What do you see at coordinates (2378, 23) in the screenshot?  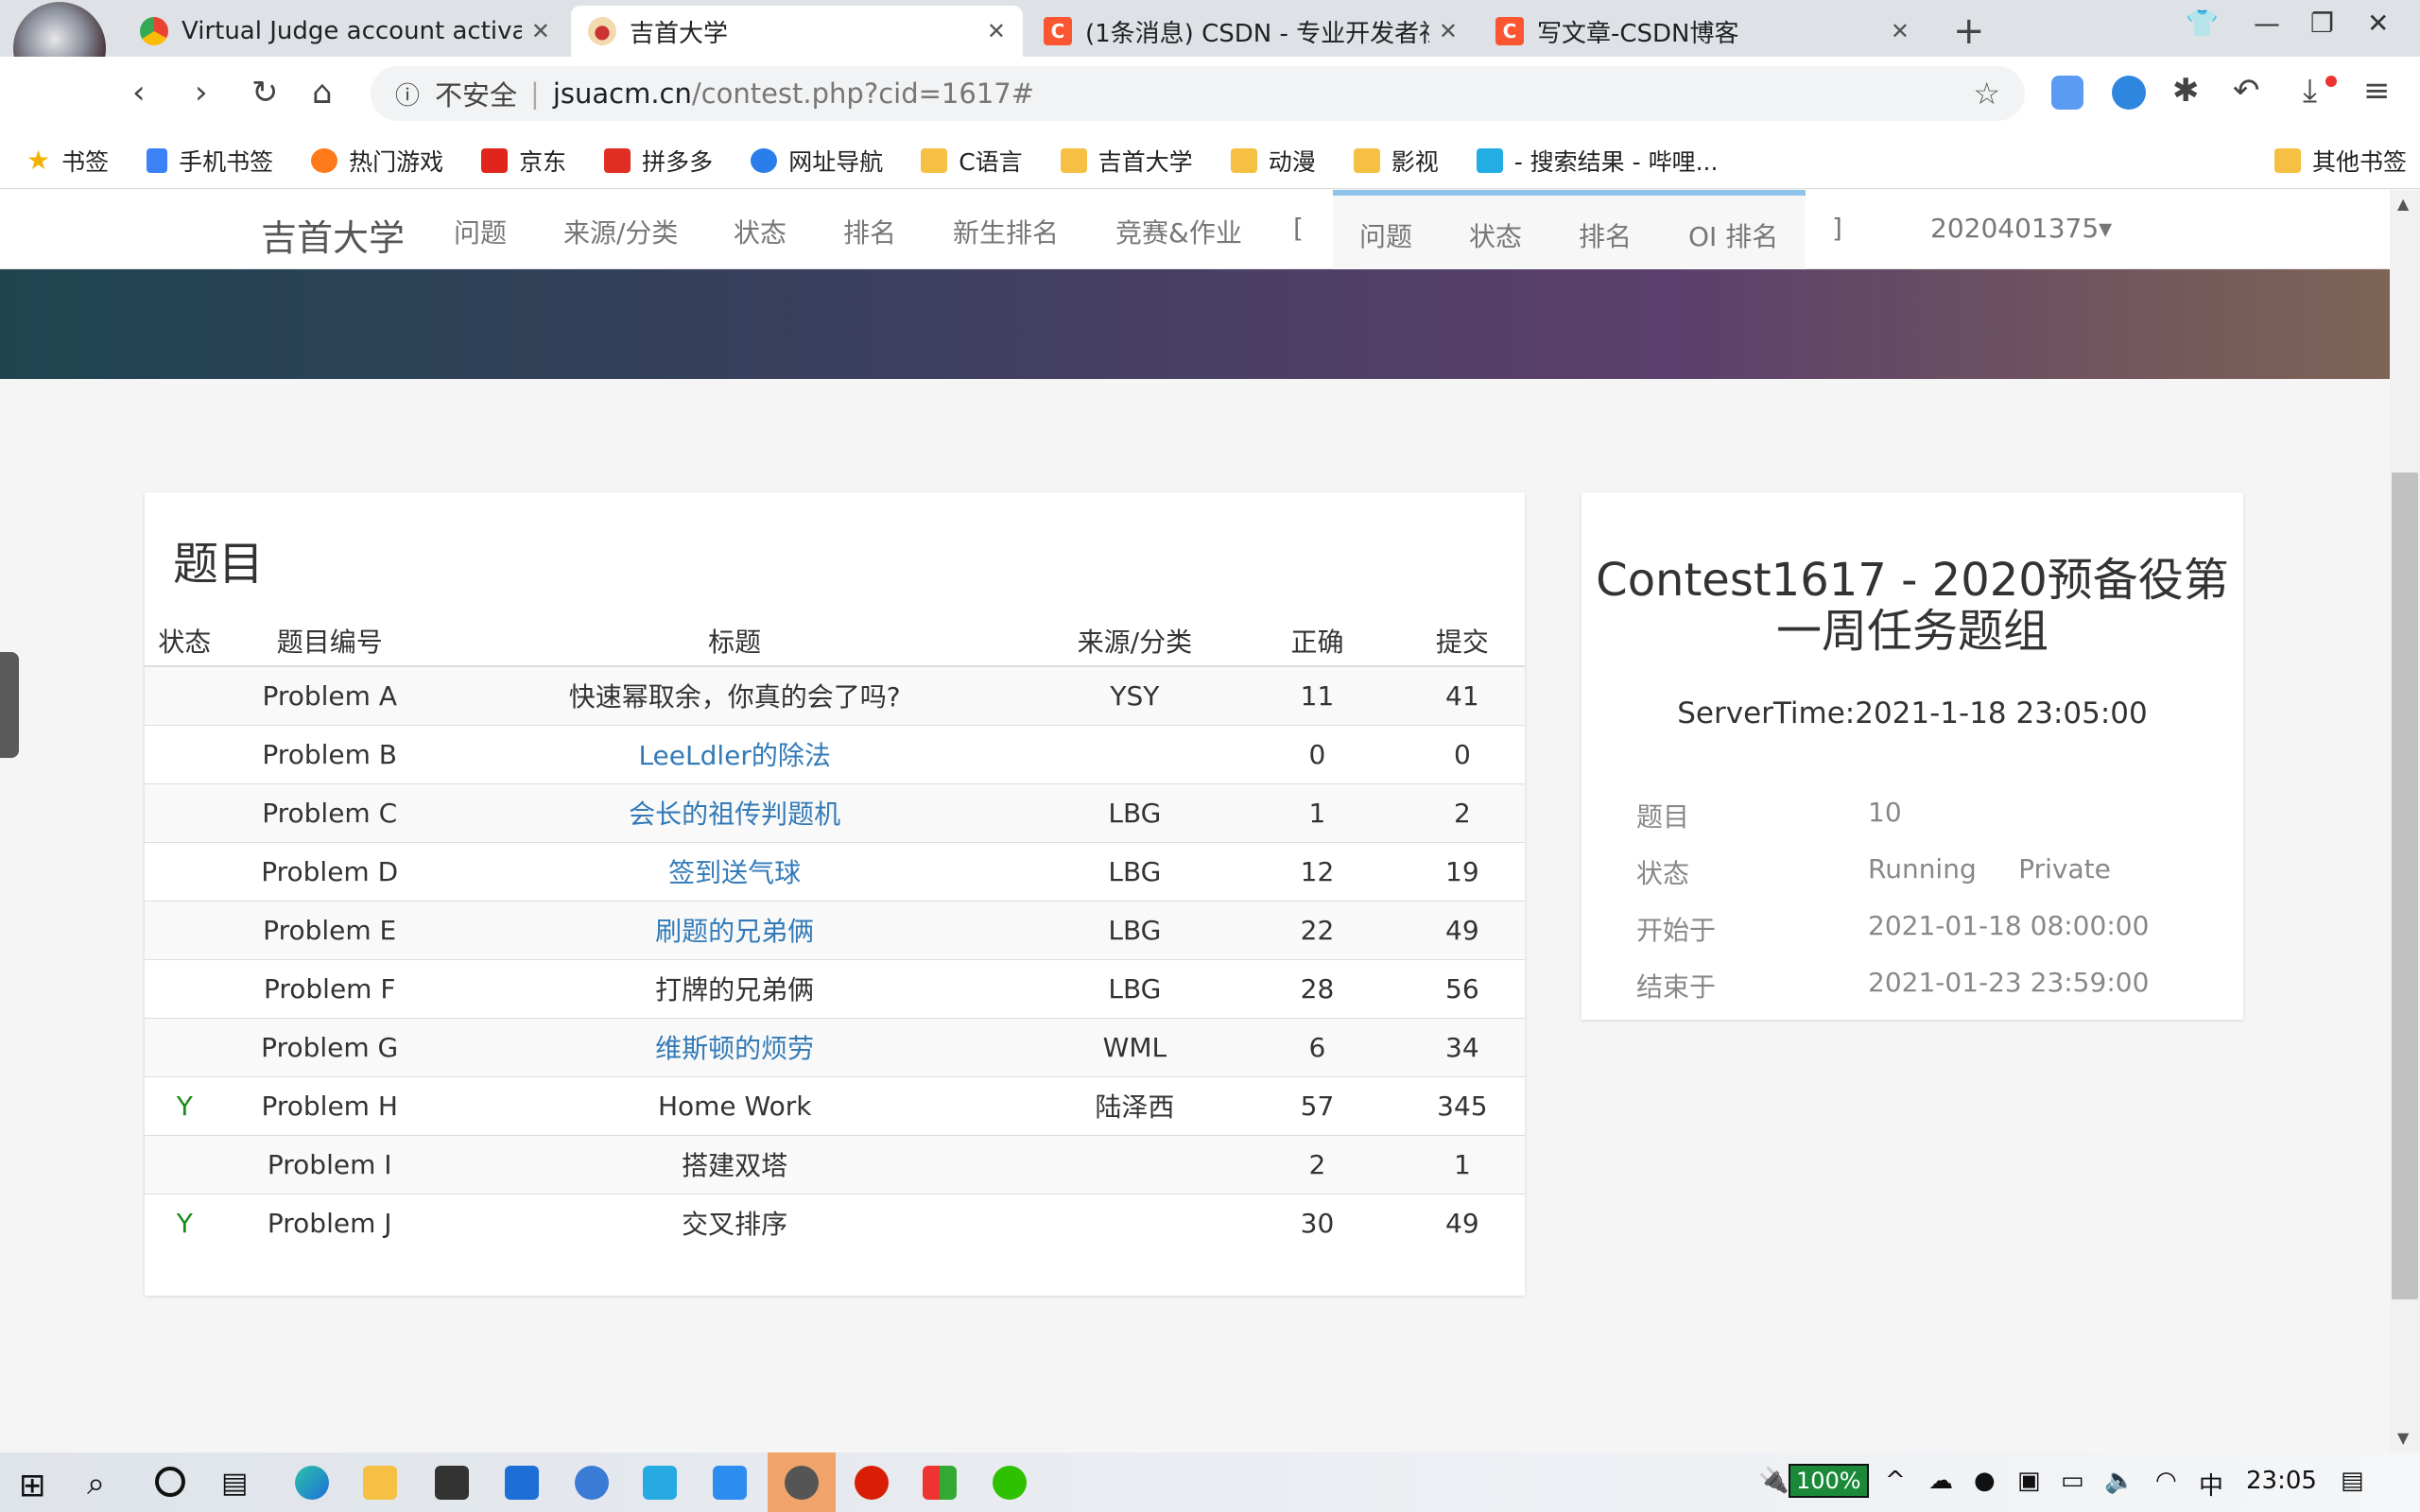 I see `window-close-icon: ✕` at bounding box center [2378, 23].